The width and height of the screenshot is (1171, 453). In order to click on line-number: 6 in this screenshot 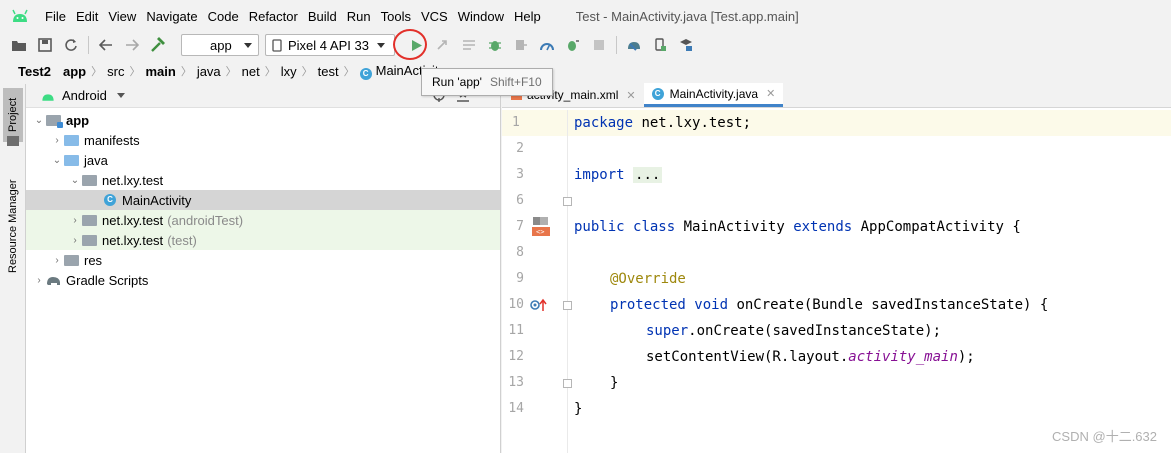, I will do `click(520, 200)`.